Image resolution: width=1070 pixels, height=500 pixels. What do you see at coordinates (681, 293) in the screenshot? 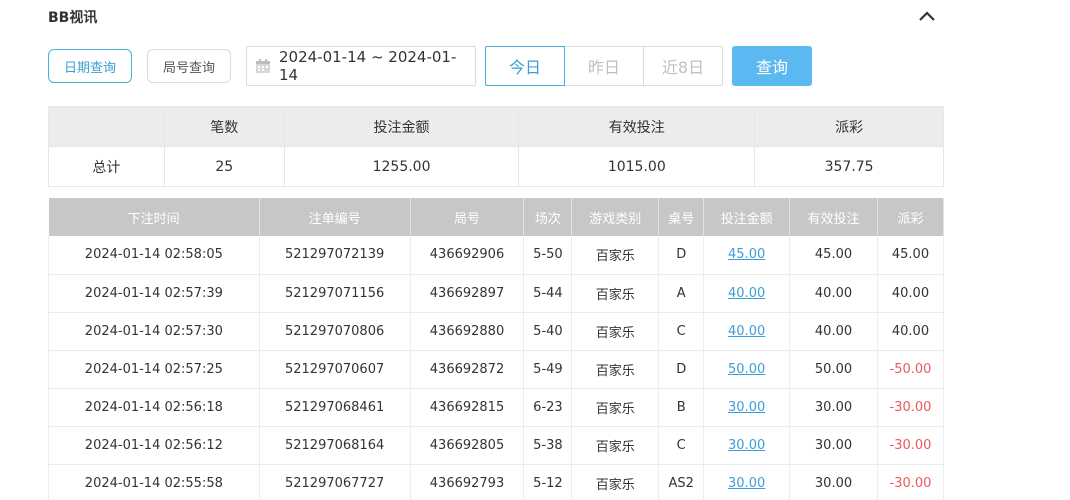
I see `table-no: A` at bounding box center [681, 293].